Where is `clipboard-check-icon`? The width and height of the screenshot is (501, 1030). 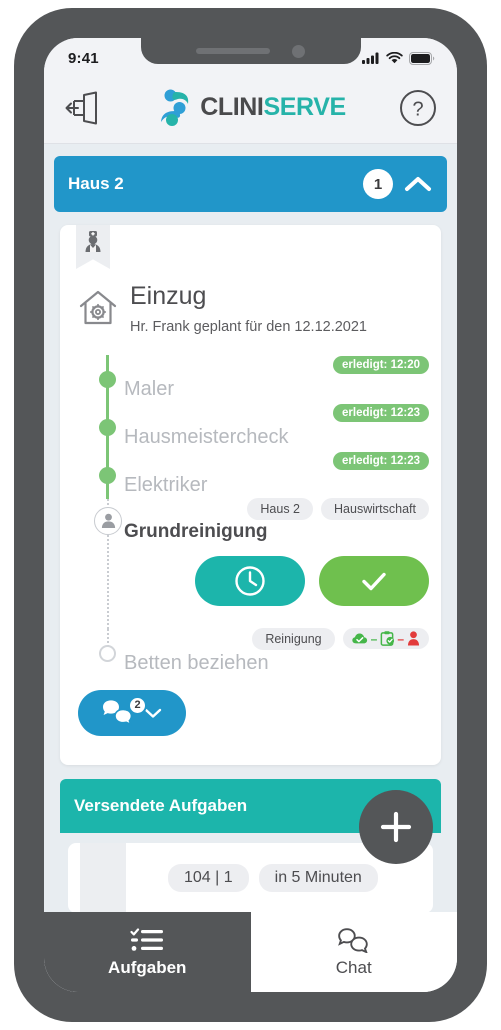
clipboard-check-icon is located at coordinates (387, 638).